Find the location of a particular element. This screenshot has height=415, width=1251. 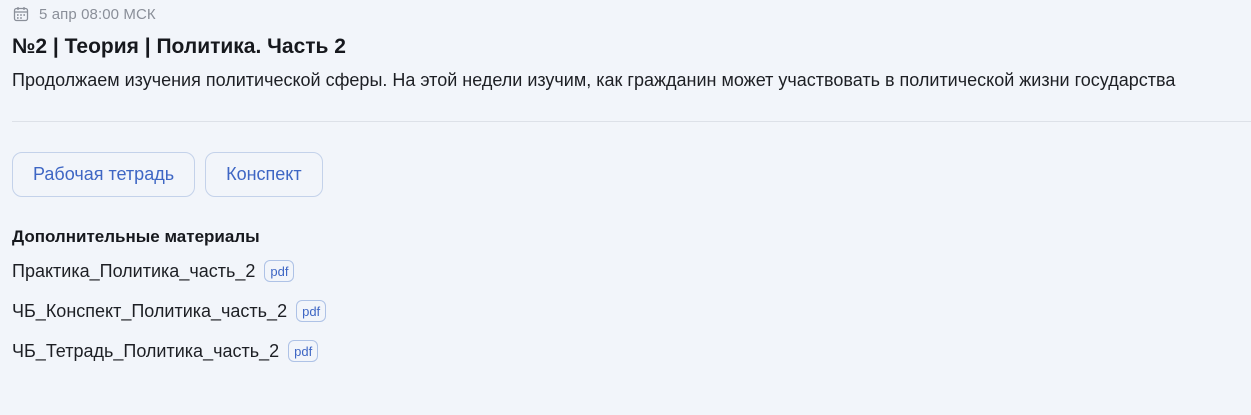

lesson-date: 5 апр 08:00 МСК is located at coordinates (97, 14).